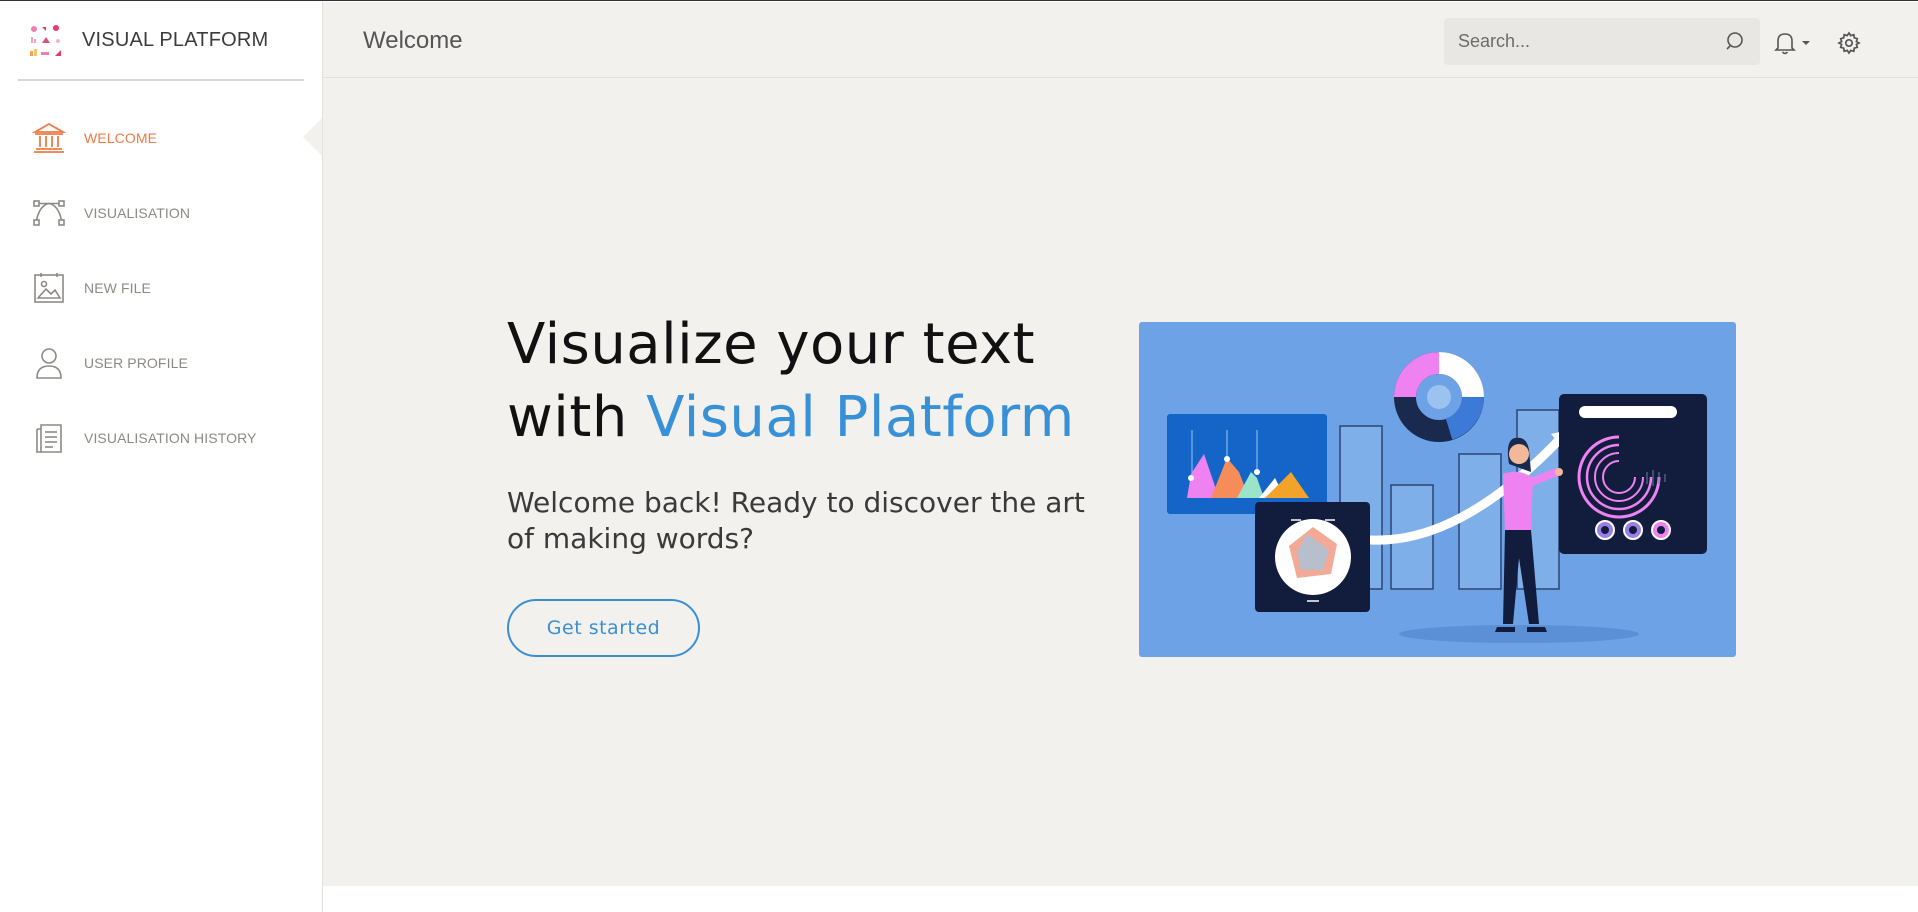 This screenshot has width=1918, height=912. Describe the element at coordinates (170, 438) in the screenshot. I see `sidebar-item-label: VISUALISATION HISTORY` at that location.